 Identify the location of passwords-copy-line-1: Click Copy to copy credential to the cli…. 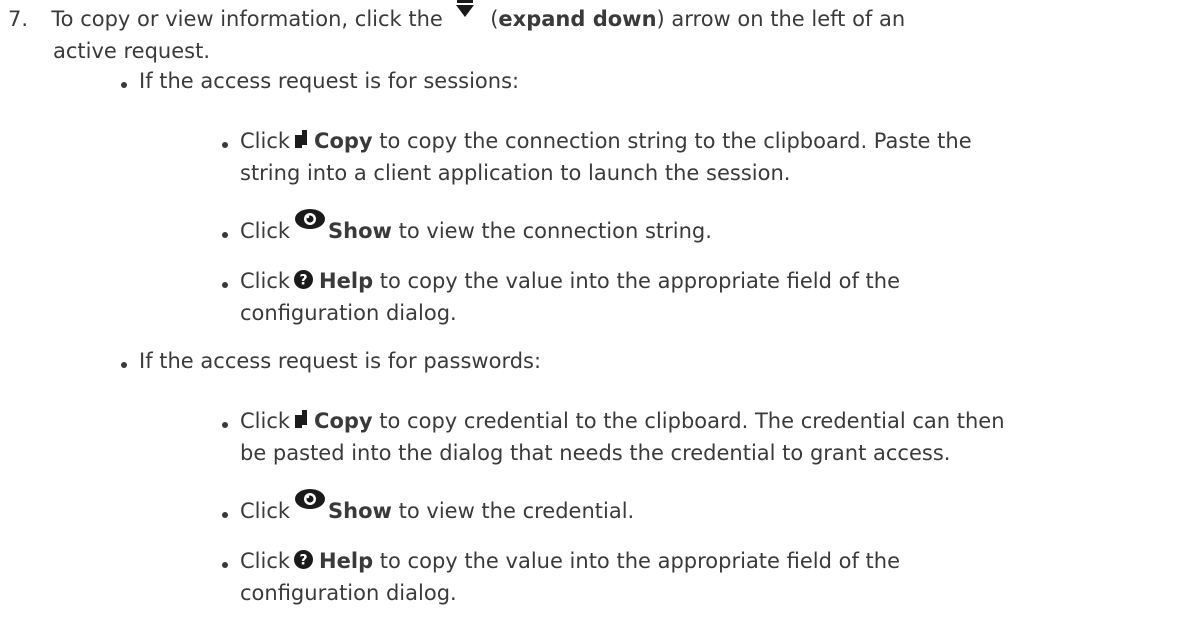
(622, 421).